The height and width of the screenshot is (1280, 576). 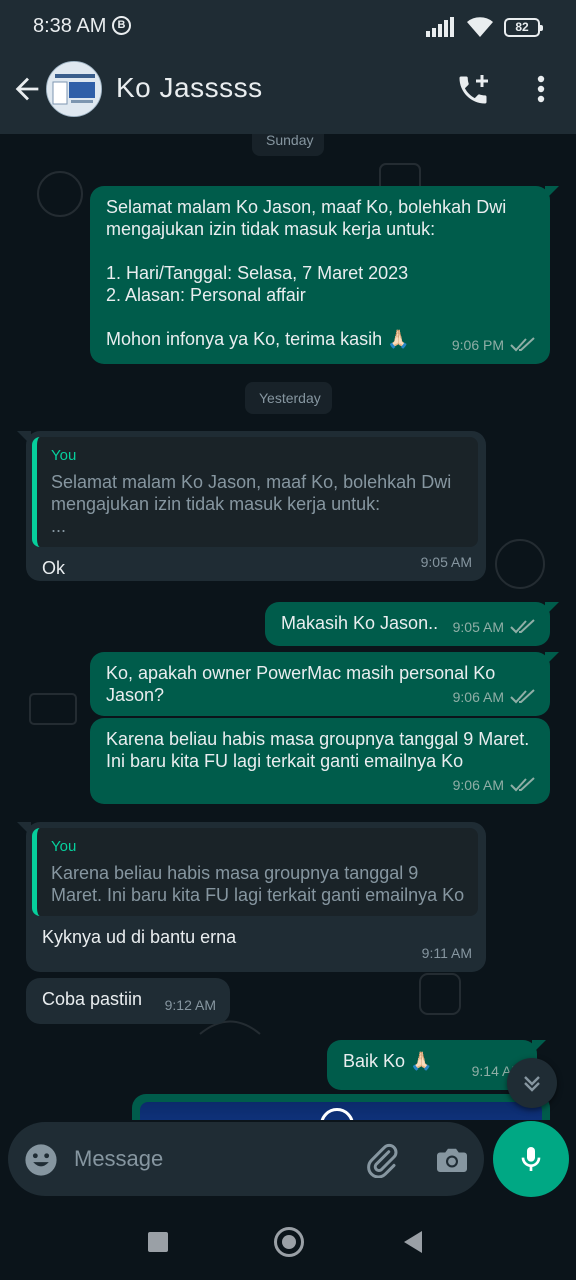 What do you see at coordinates (209, 1159) in the screenshot?
I see `message-input` at bounding box center [209, 1159].